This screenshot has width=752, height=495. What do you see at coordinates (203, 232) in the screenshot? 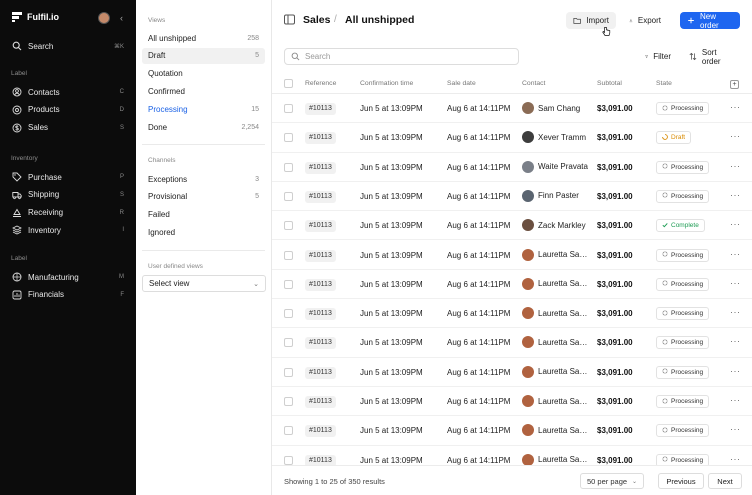
I see `channel-ignored: Ignored` at bounding box center [203, 232].